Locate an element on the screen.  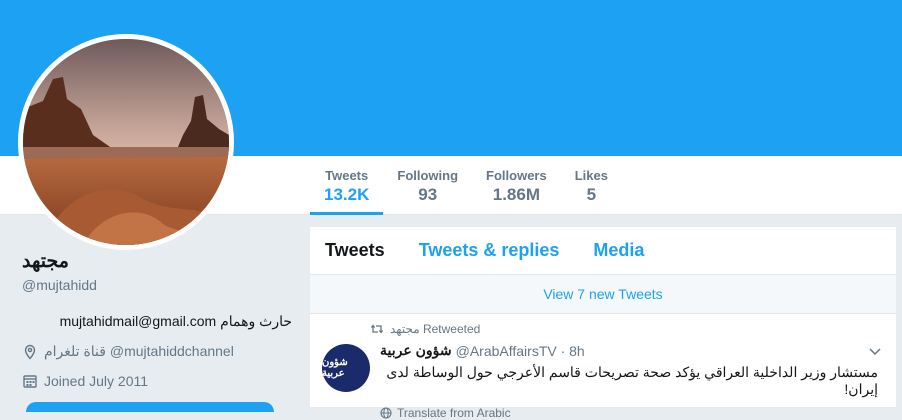
follow-button is located at coordinates (150, 407).